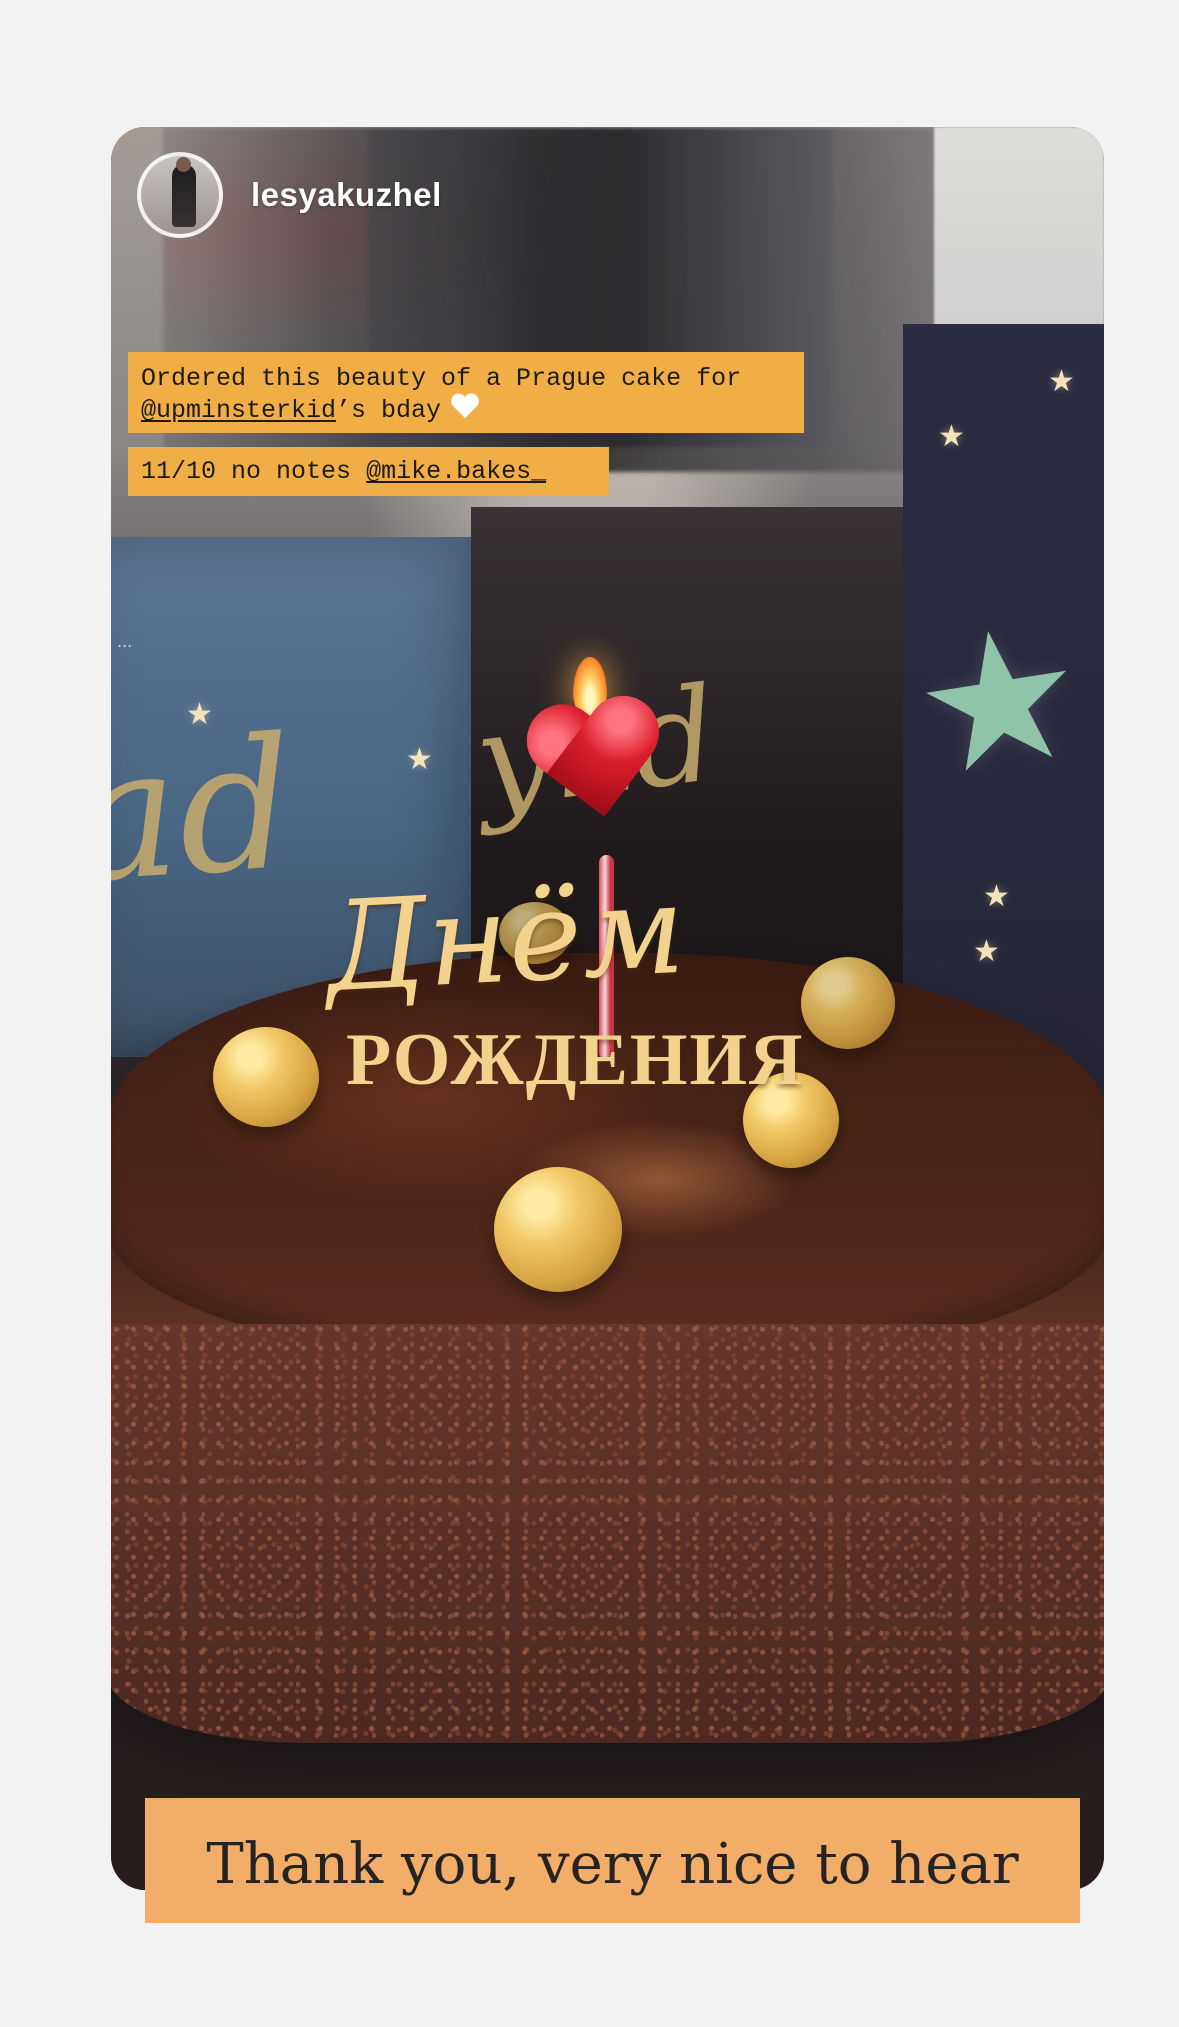 Image resolution: width=1179 pixels, height=2027 pixels. What do you see at coordinates (206, 811) in the screenshot?
I see `card-script-decoration: ad` at bounding box center [206, 811].